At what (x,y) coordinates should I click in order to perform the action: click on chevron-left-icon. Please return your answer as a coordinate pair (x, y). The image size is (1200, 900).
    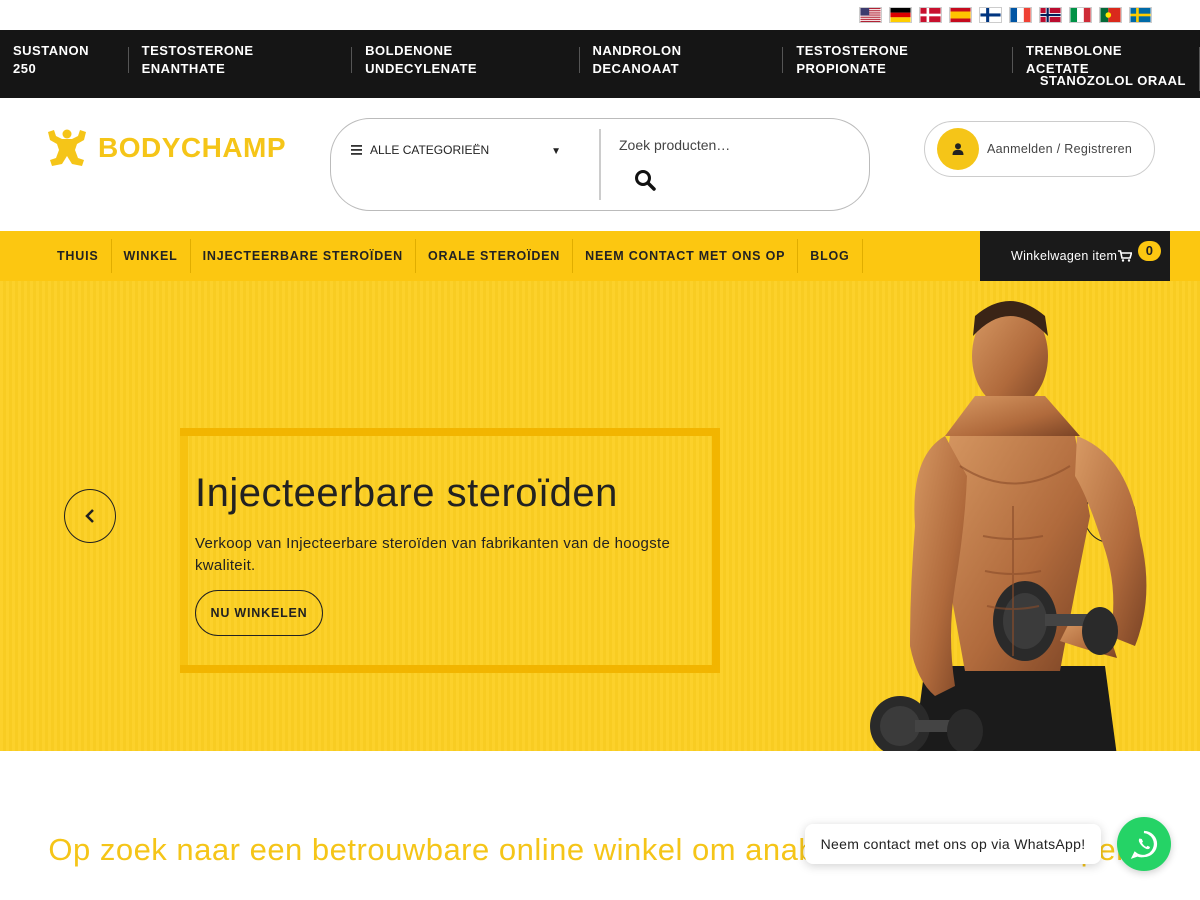
    Looking at the image, I should click on (89, 516).